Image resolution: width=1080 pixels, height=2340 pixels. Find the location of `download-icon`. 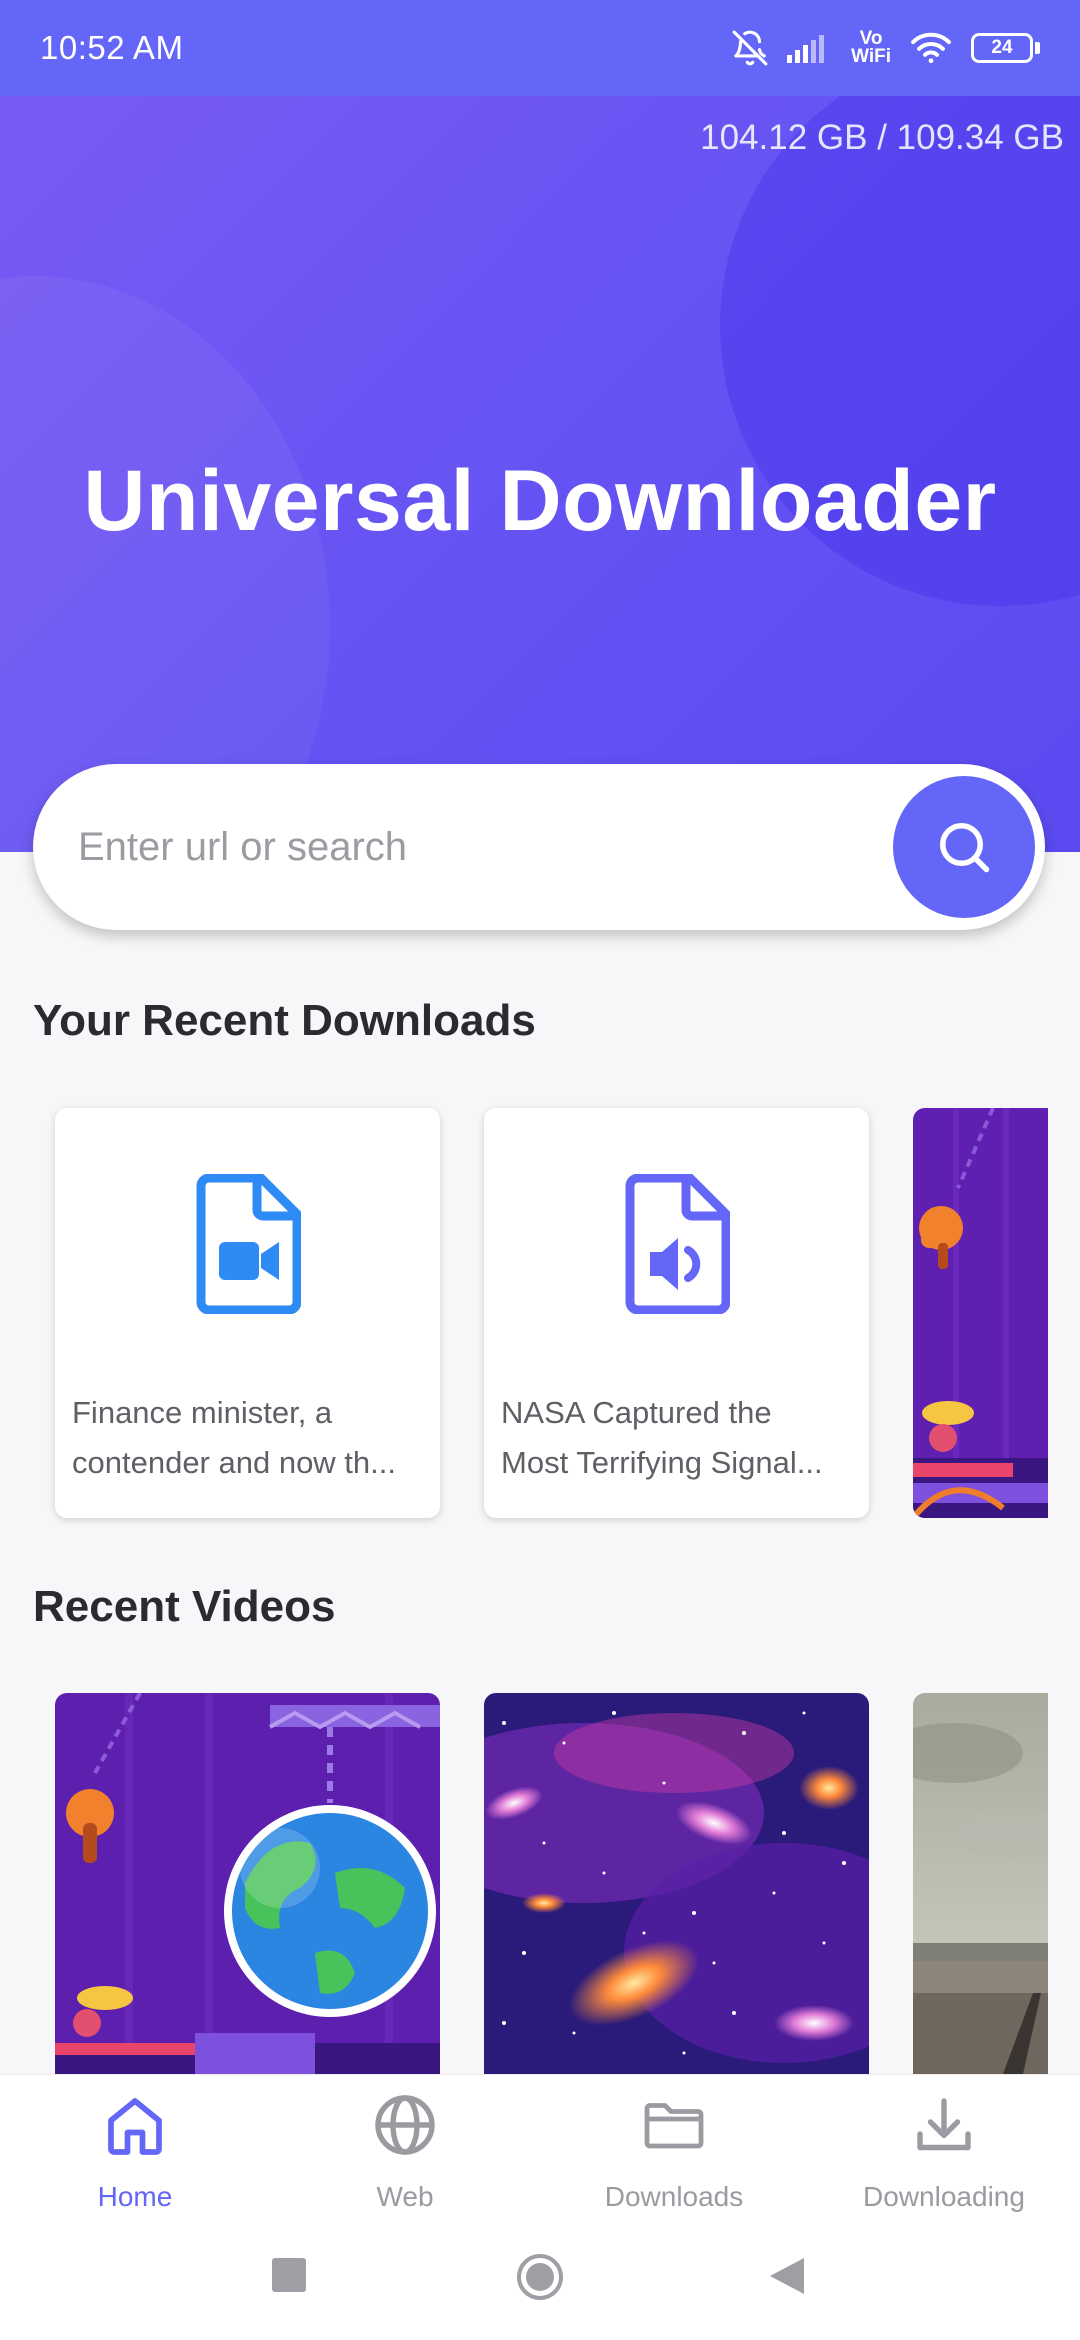

download-icon is located at coordinates (944, 2124).